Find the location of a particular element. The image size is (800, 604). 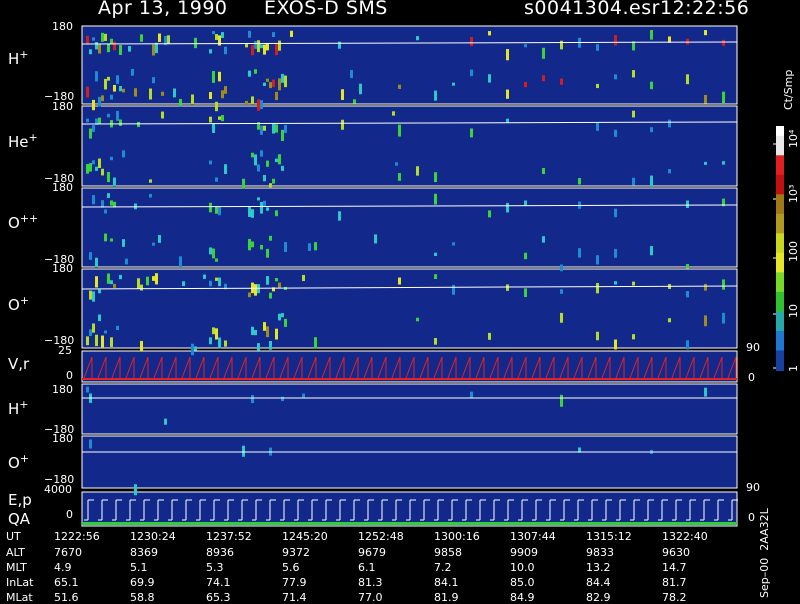

panel-5-right-bottom-tick: 0 is located at coordinates (751, 377).